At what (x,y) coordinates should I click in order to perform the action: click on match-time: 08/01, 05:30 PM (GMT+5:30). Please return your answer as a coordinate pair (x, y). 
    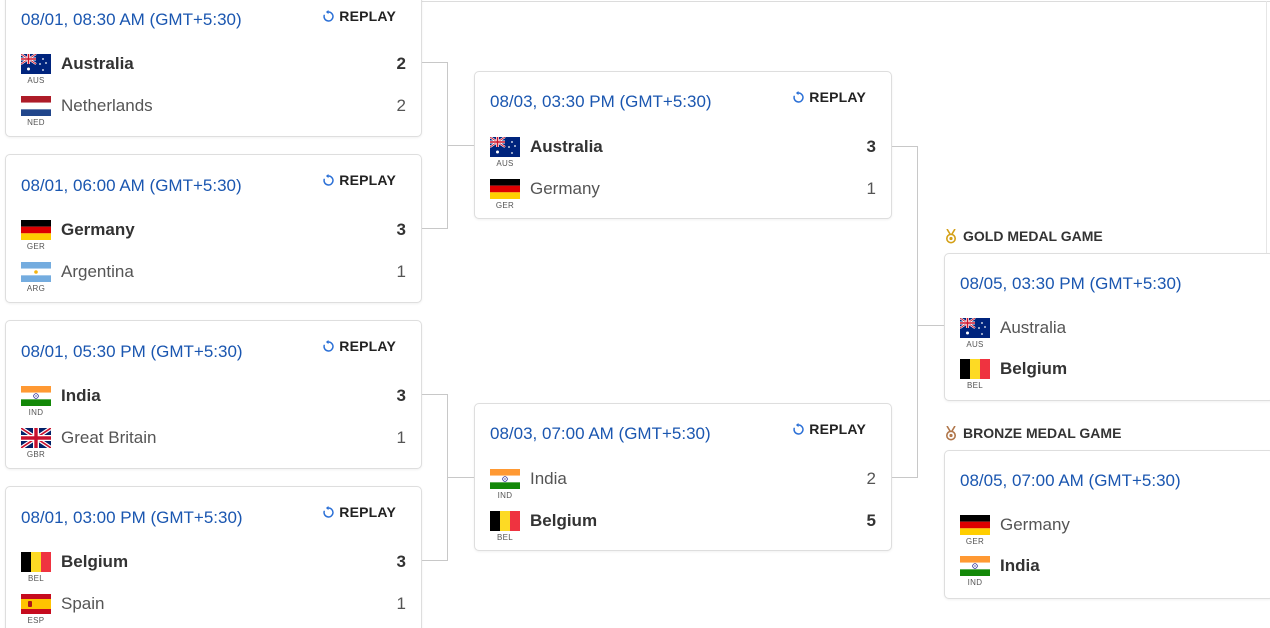
    Looking at the image, I should click on (132, 351).